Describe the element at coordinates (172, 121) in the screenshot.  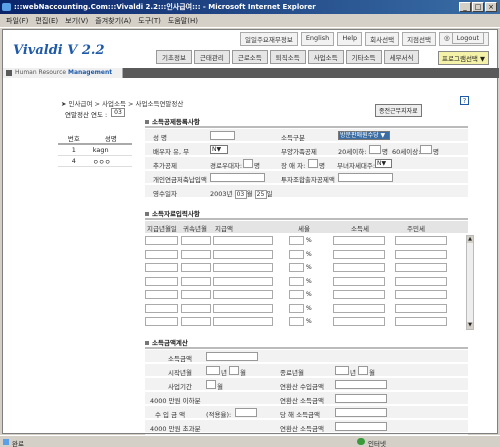
I see `section-deduction-title: 소득공제등록사항` at that location.